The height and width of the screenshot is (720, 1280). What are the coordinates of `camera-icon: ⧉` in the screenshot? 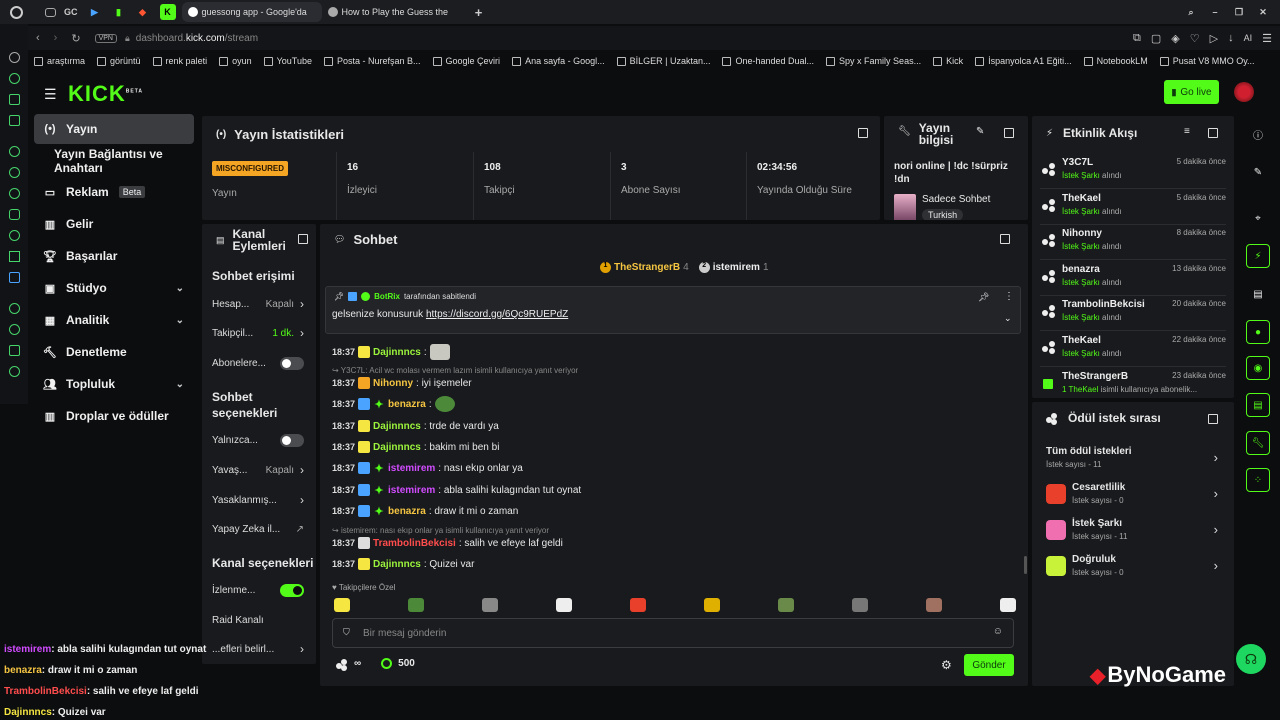 It's located at (1137, 38).